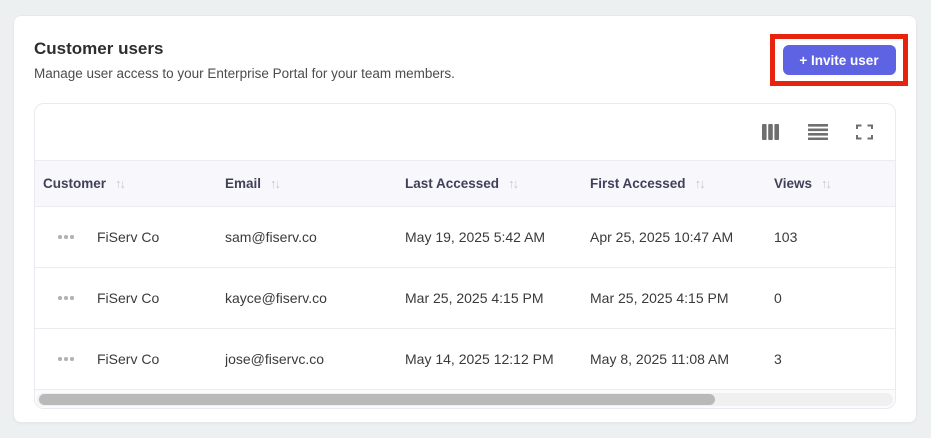  I want to click on first-accessed-cell: Apr 25, 2025 10:47 AM, so click(662, 237).